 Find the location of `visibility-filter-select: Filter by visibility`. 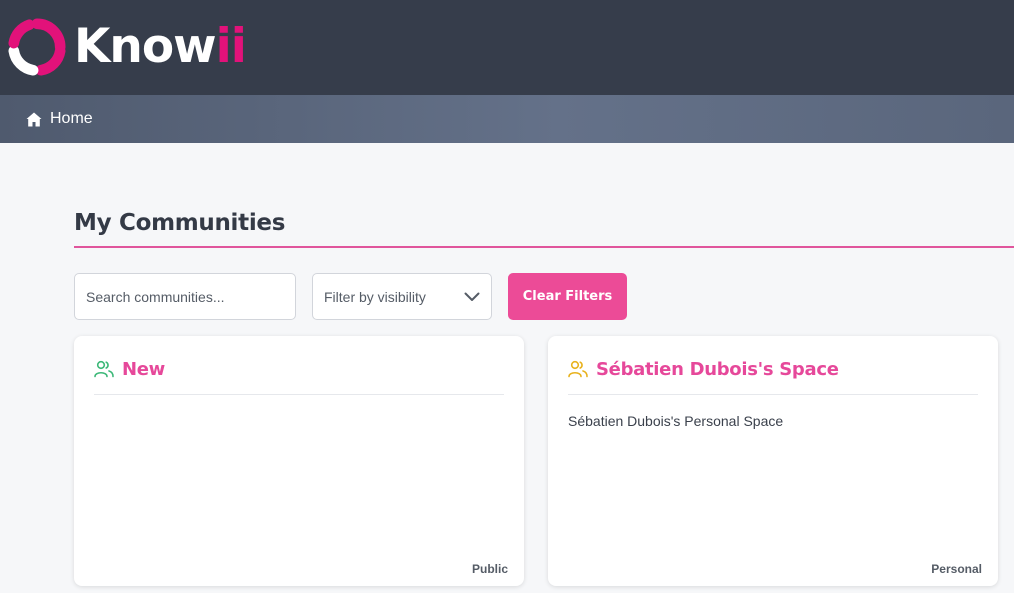

visibility-filter-select: Filter by visibility is located at coordinates (402, 296).